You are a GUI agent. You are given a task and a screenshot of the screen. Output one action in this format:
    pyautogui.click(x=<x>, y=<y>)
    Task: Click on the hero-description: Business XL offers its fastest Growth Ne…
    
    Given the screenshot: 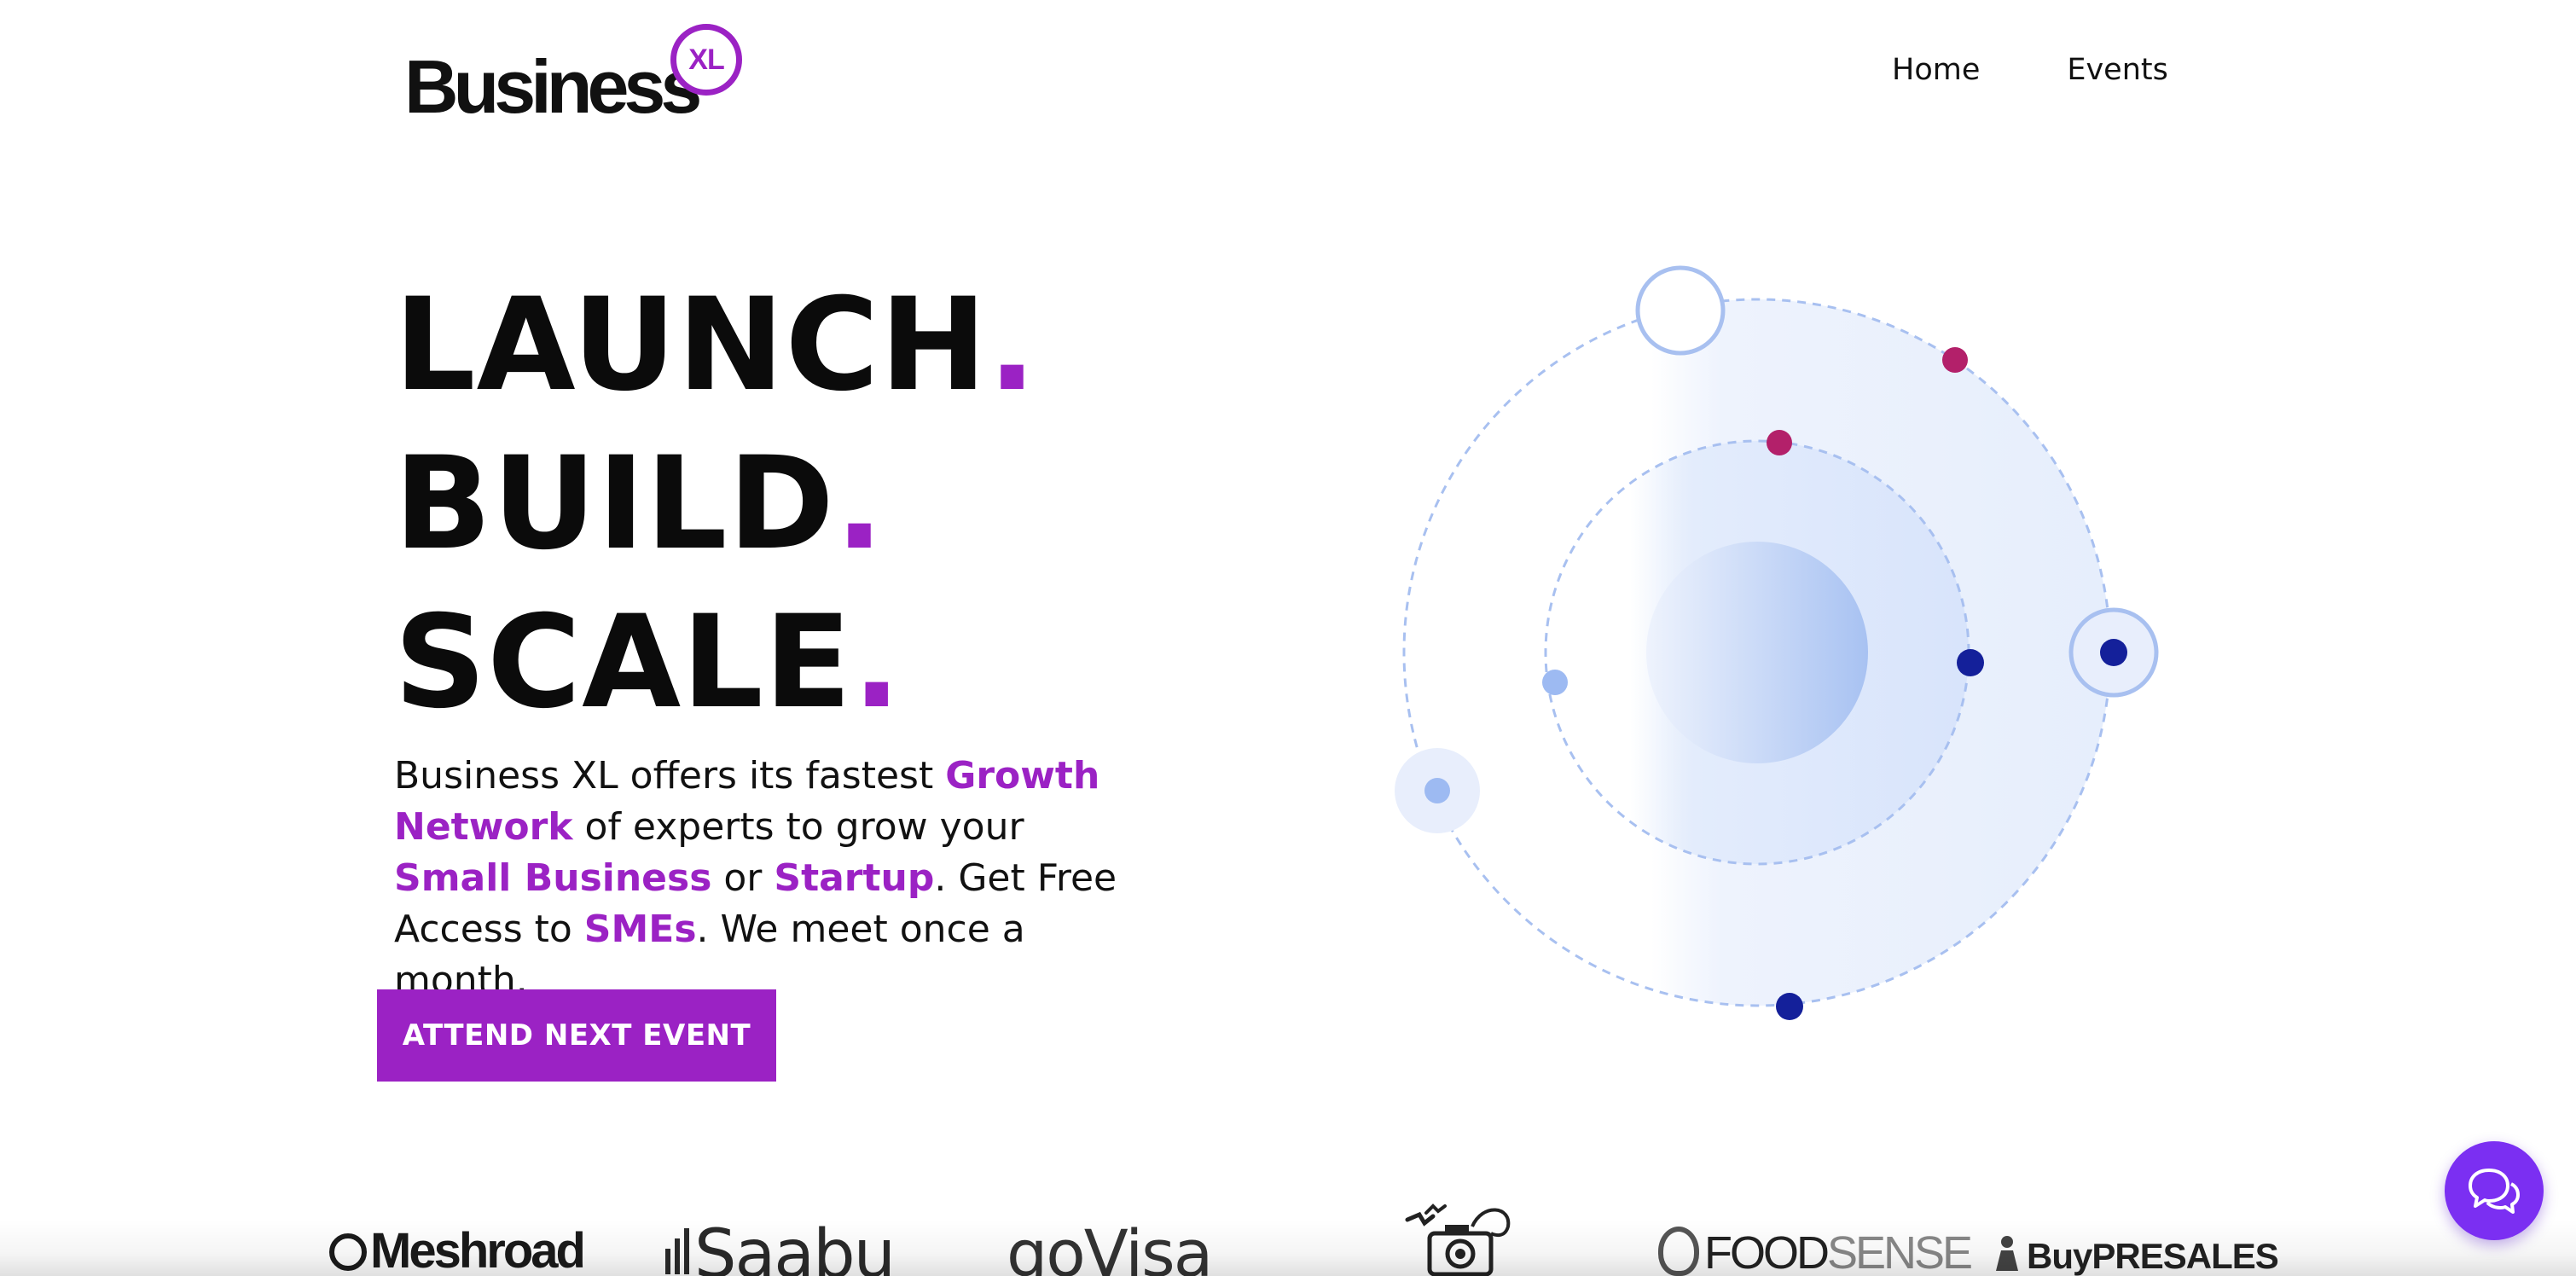 What is the action you would take?
    pyautogui.click(x=755, y=878)
    